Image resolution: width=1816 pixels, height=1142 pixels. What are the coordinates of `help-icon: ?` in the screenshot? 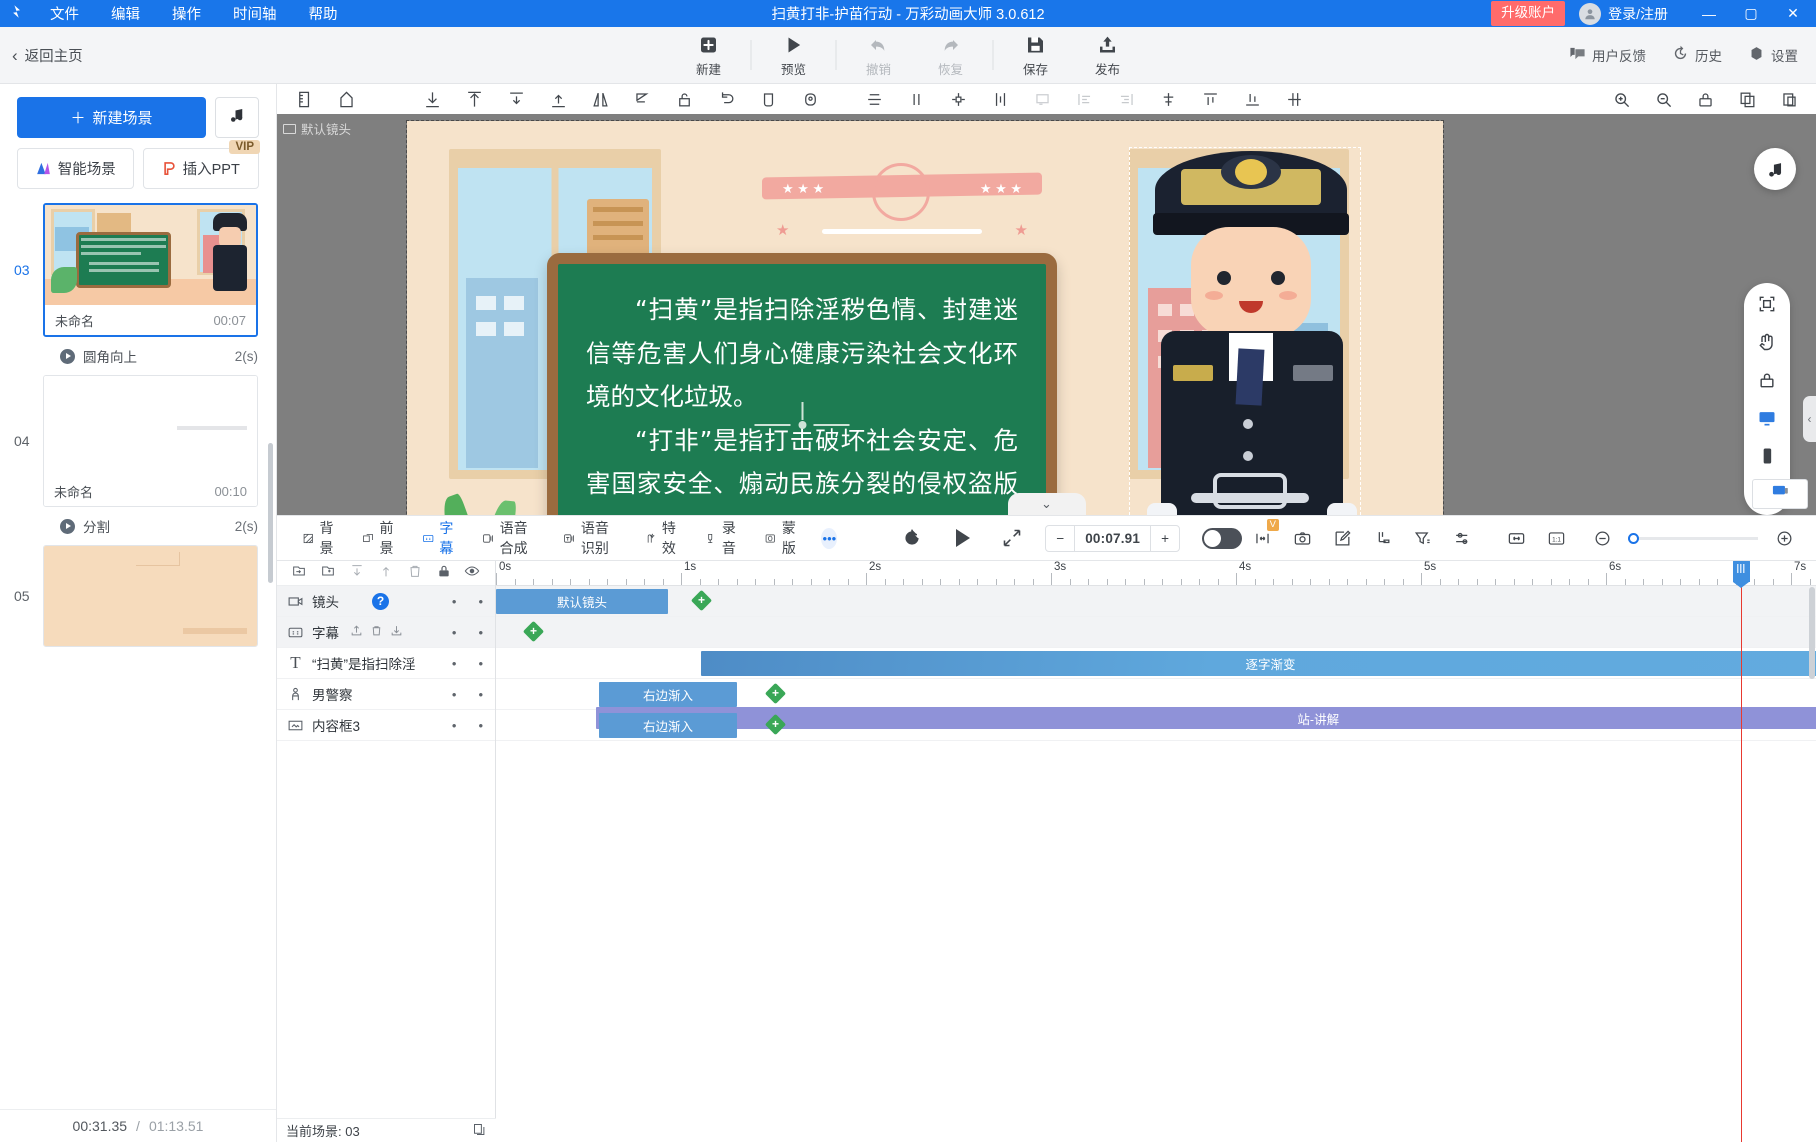 It's located at (380, 601).